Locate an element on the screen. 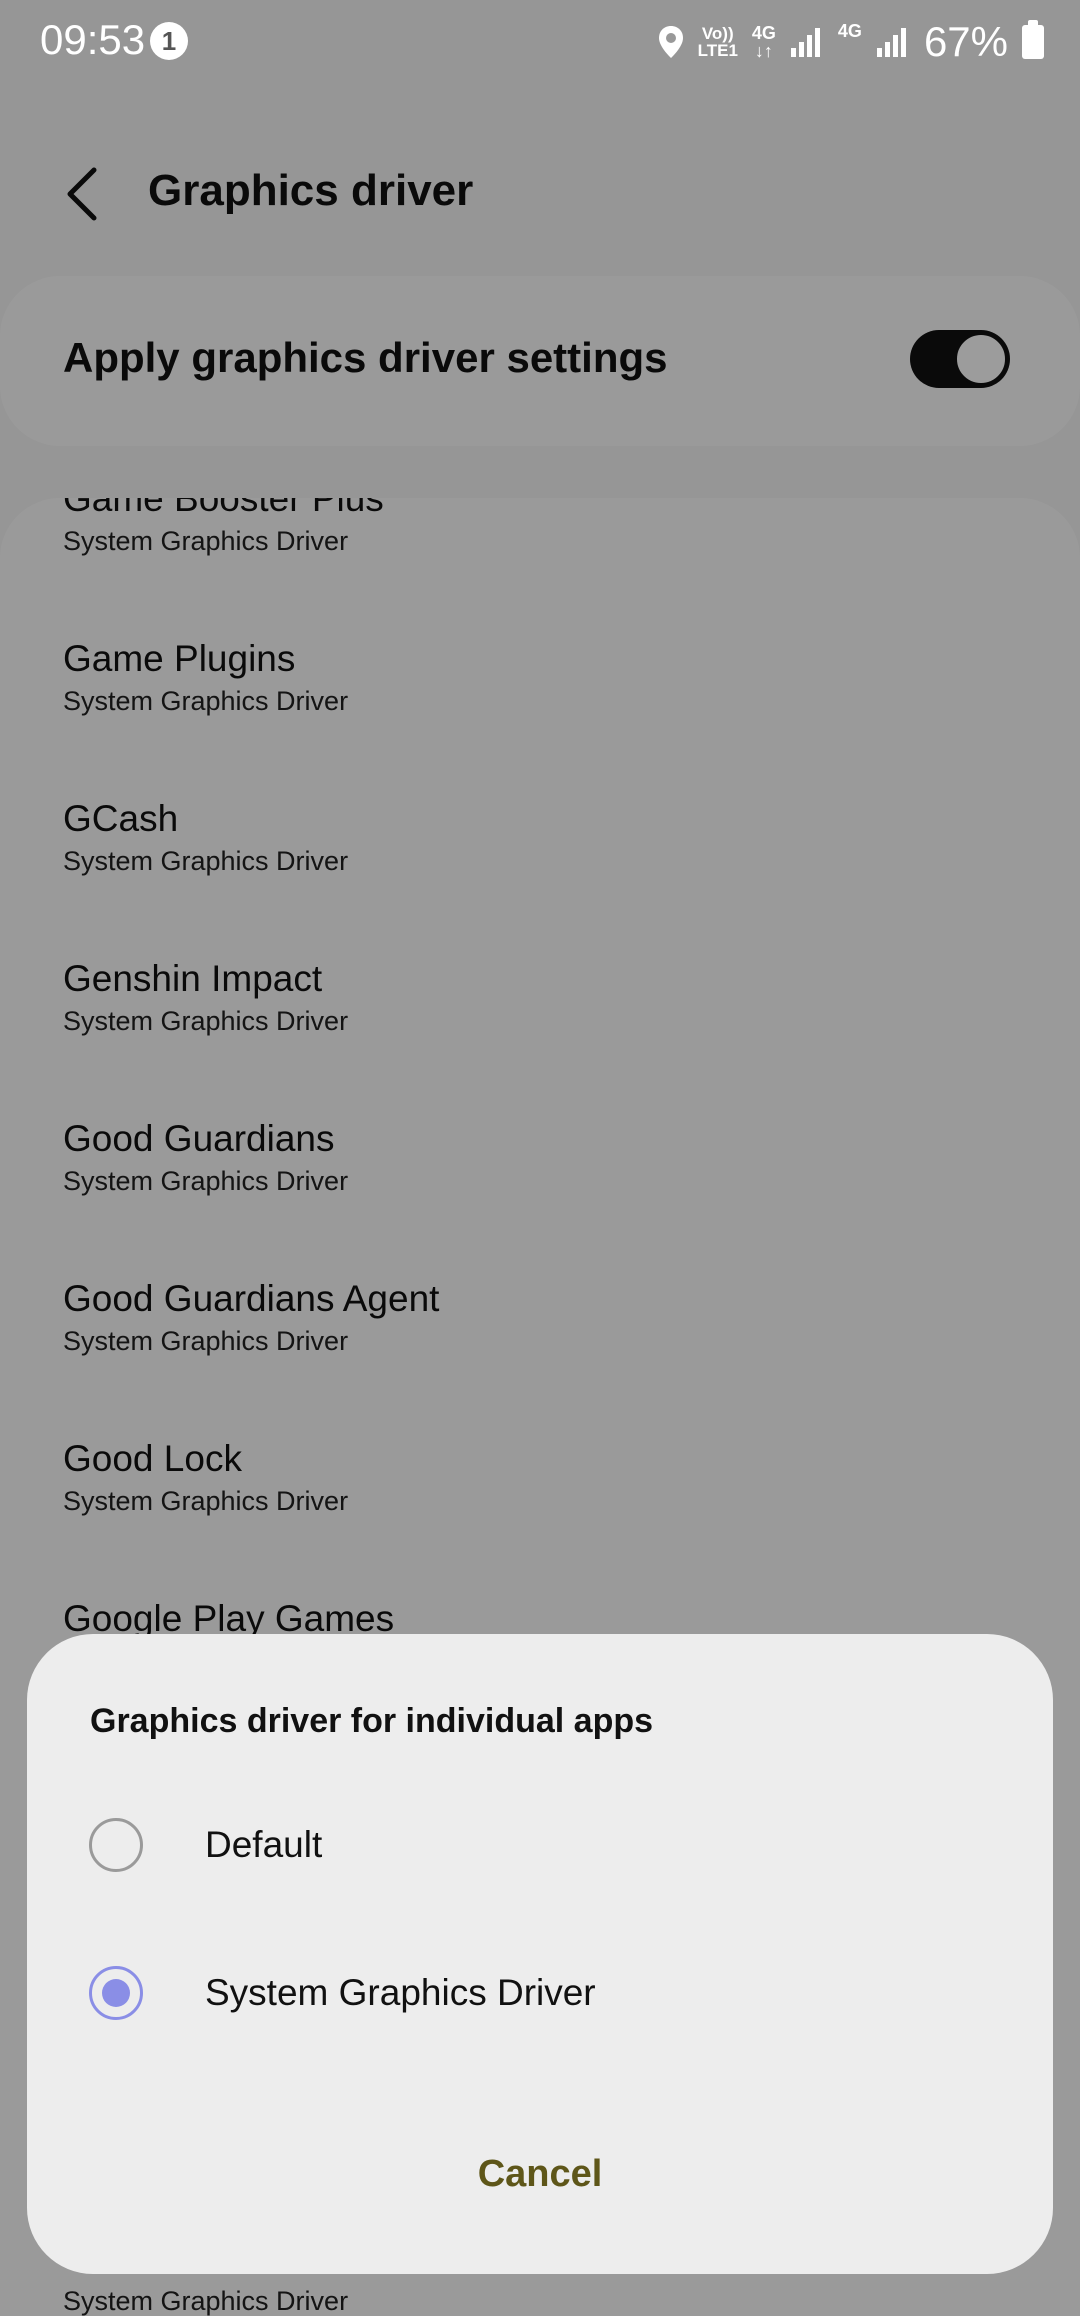 The image size is (1080, 2316). notification-count-badge: 1 is located at coordinates (169, 41).